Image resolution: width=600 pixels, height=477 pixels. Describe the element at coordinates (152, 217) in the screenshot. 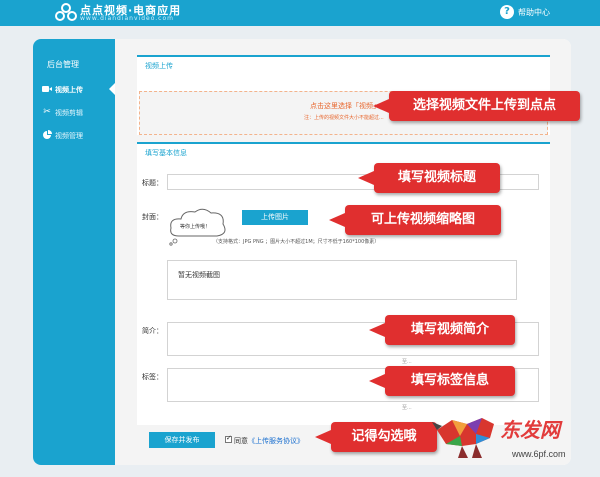

I see `cover-label: 封面：` at that location.